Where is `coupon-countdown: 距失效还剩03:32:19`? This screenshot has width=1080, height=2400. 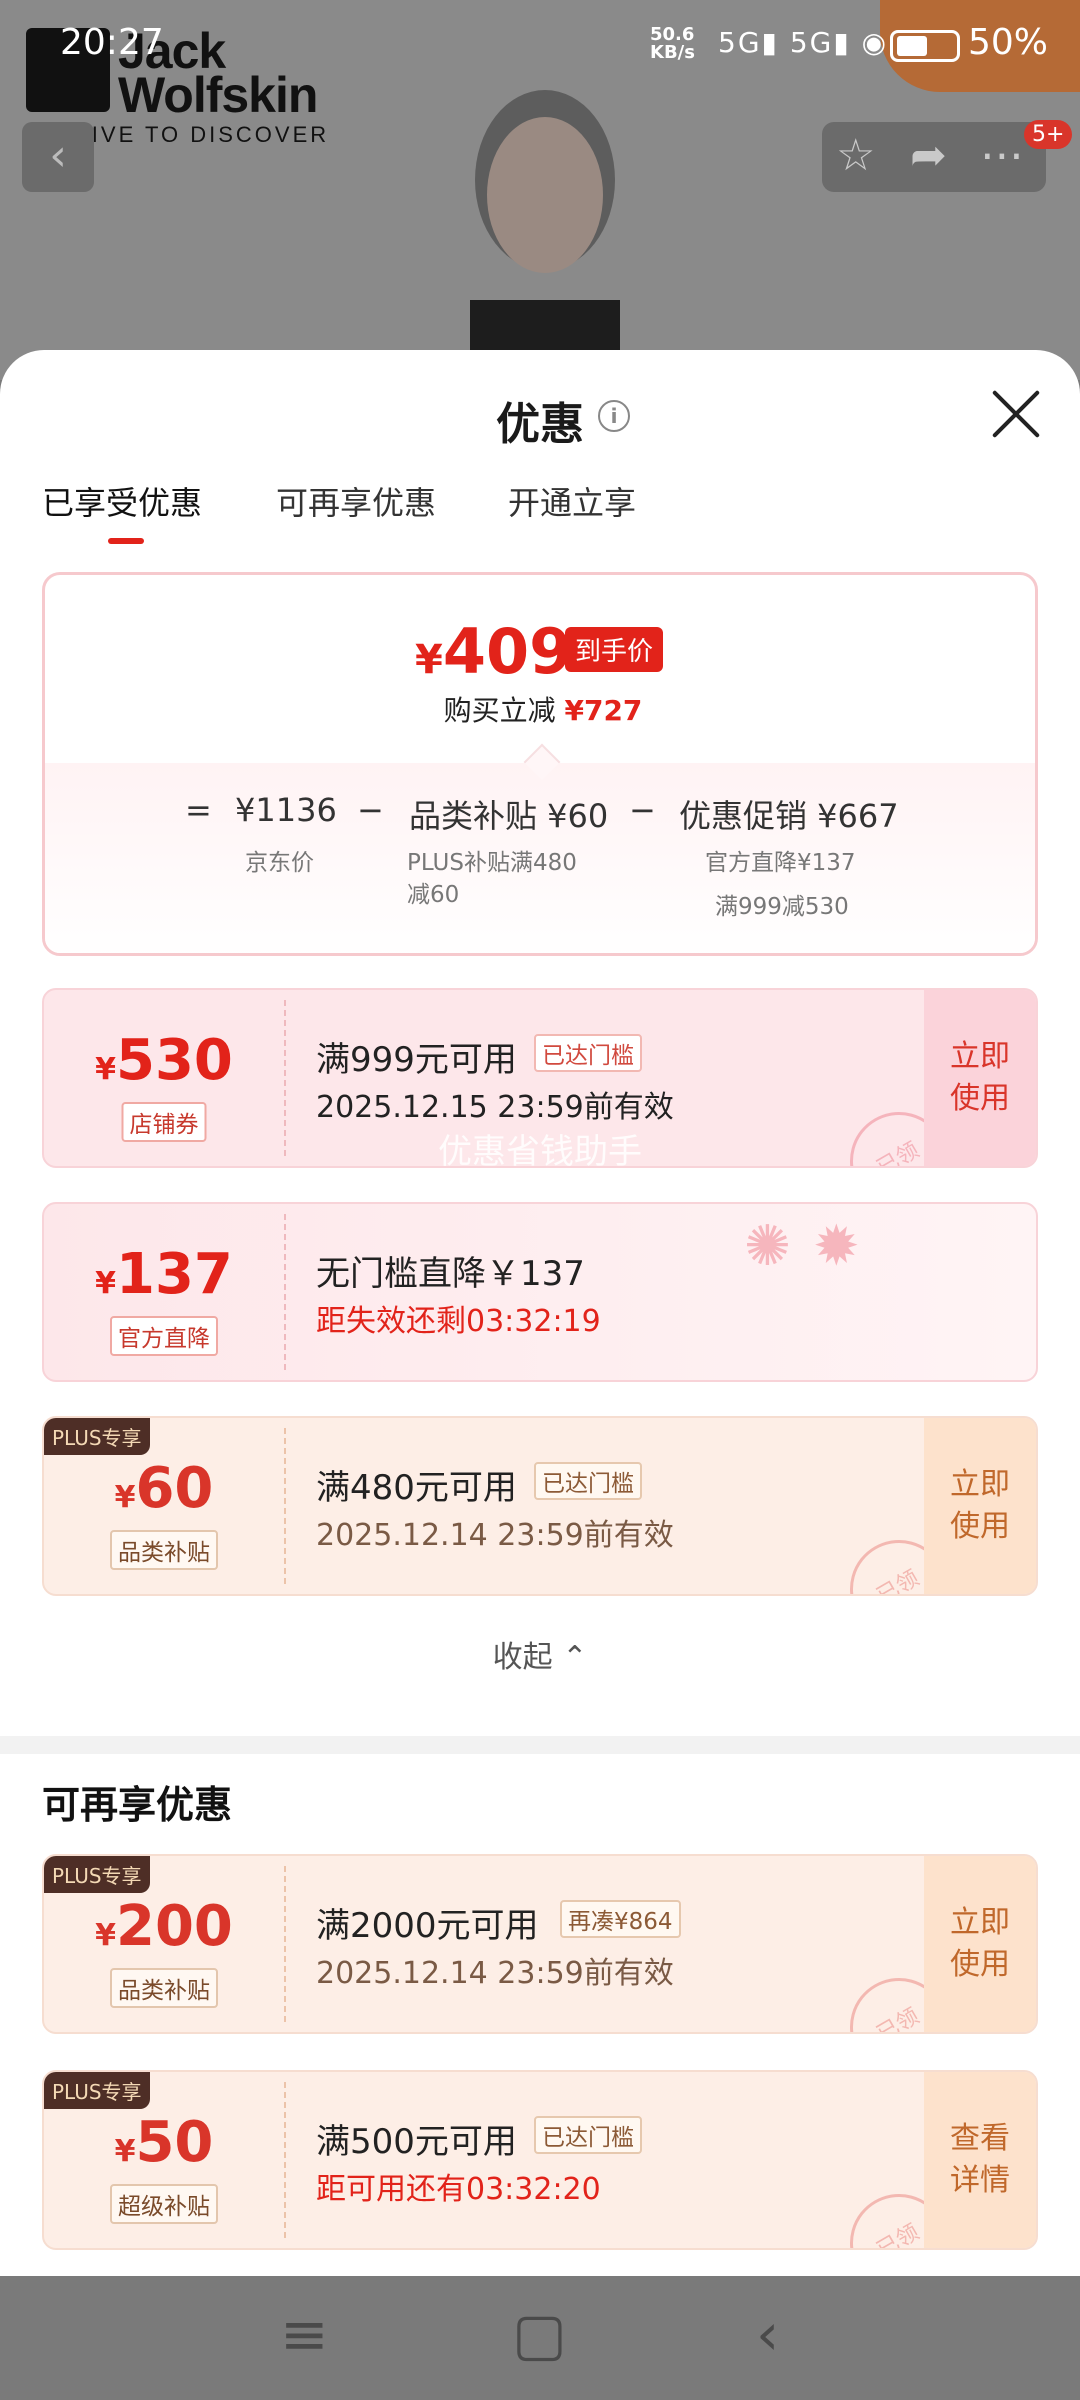
coupon-countdown: 距失效还剩03:32:19 is located at coordinates (458, 1321).